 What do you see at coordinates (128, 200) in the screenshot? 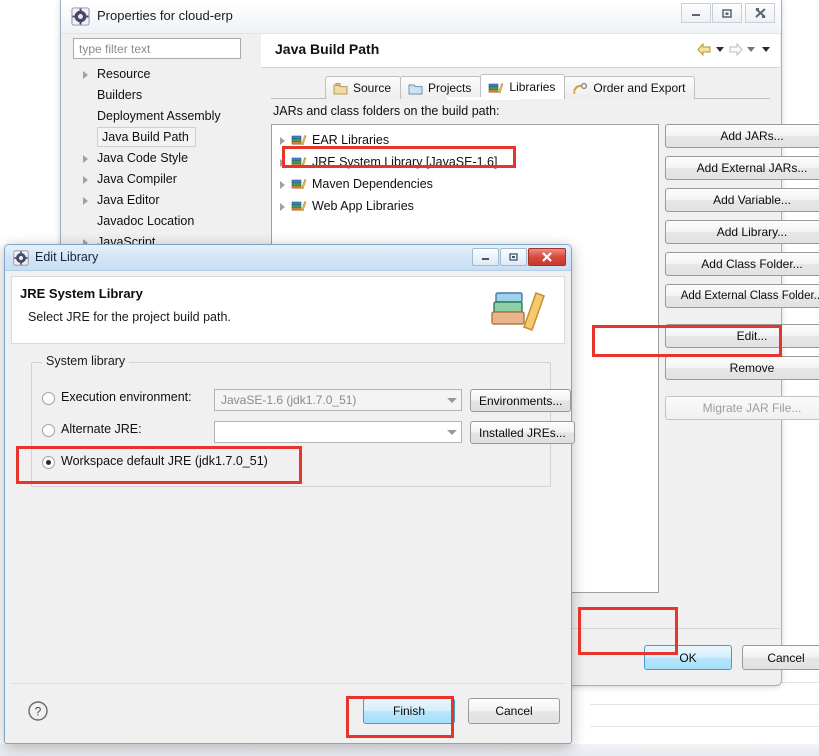
I see `sidebar-item-label: Java Editor` at bounding box center [128, 200].